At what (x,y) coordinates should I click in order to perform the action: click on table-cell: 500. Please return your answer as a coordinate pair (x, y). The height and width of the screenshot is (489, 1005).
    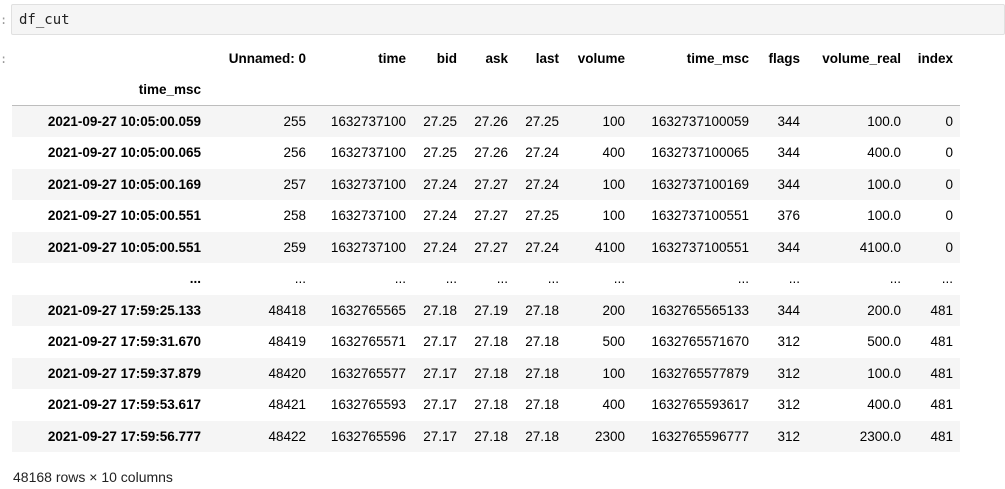
    Looking at the image, I should click on (613, 342).